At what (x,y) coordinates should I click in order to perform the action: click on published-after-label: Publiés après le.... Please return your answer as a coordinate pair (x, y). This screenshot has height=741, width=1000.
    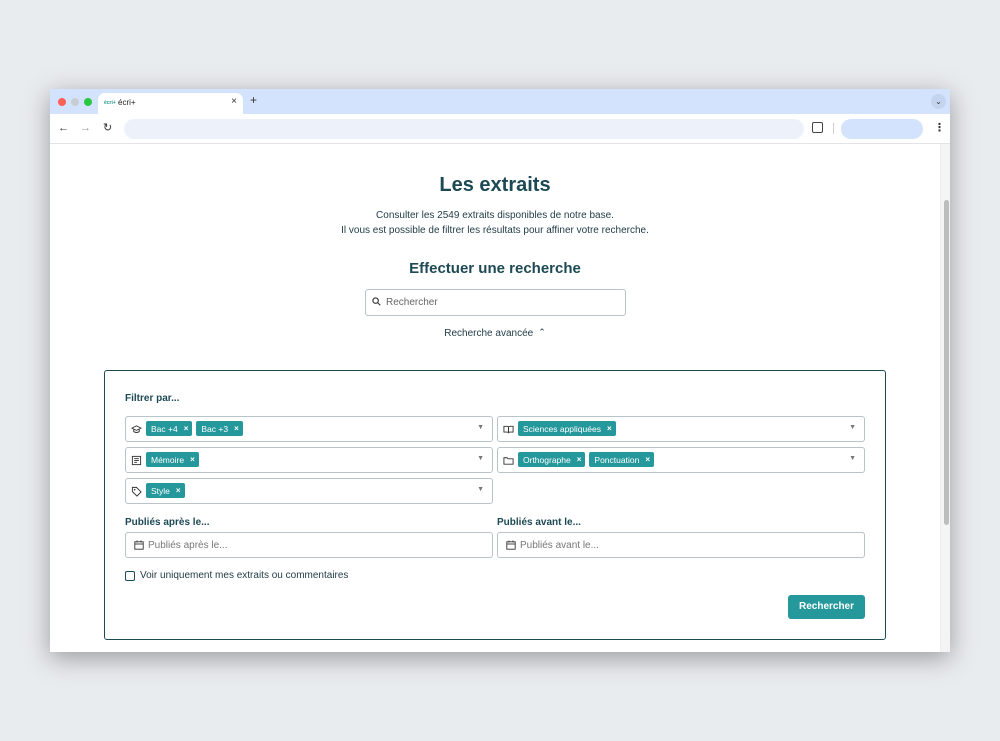
    Looking at the image, I should click on (167, 522).